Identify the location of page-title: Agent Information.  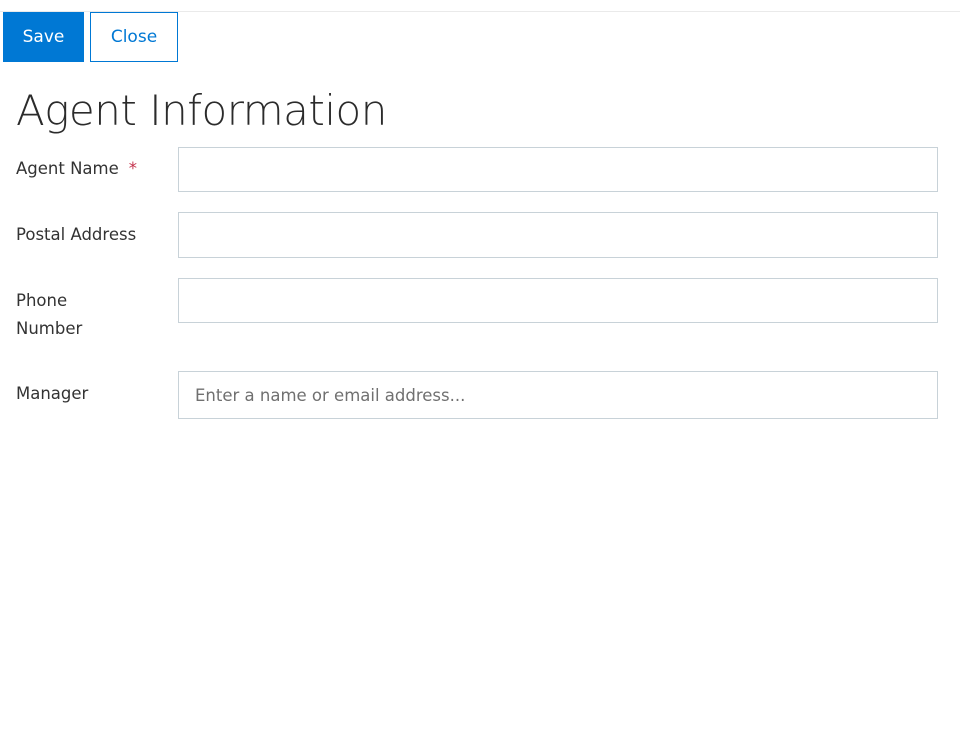
(201, 110).